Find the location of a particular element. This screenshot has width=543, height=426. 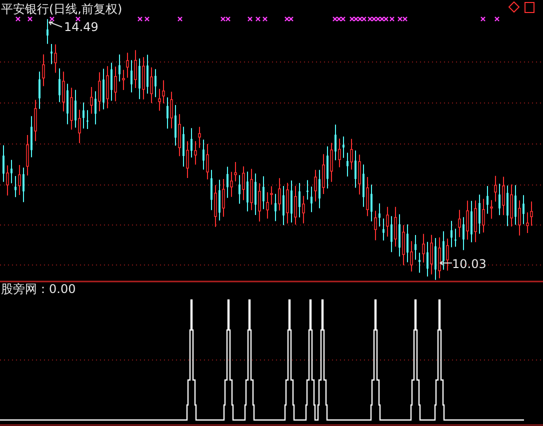

low-price-label: 10.03 is located at coordinates (469, 264).